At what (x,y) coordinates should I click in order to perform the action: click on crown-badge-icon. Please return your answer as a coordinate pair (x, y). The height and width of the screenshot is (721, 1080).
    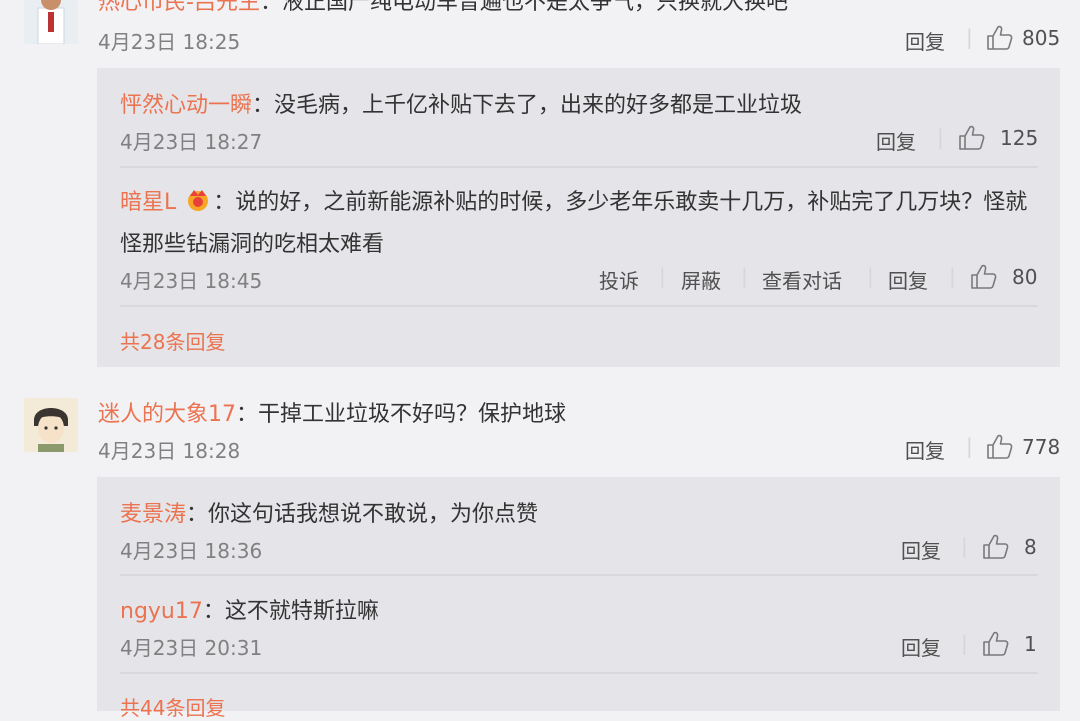
    Looking at the image, I should click on (198, 203).